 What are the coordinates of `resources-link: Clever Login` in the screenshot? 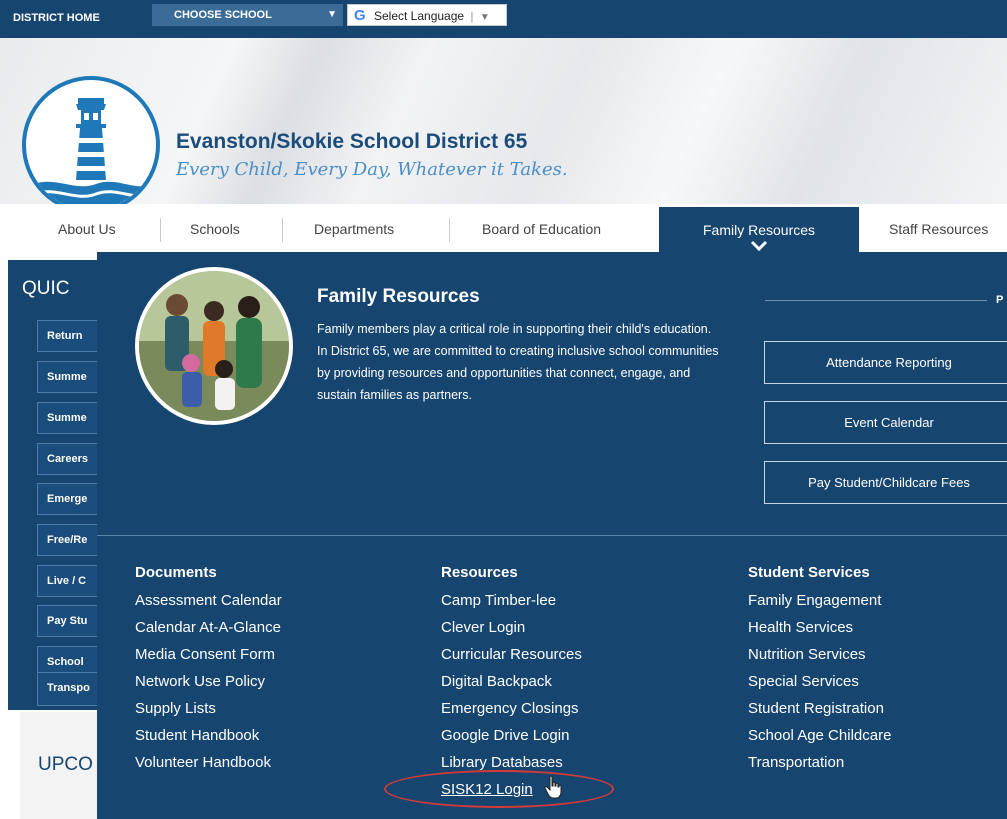 It's located at (511, 632).